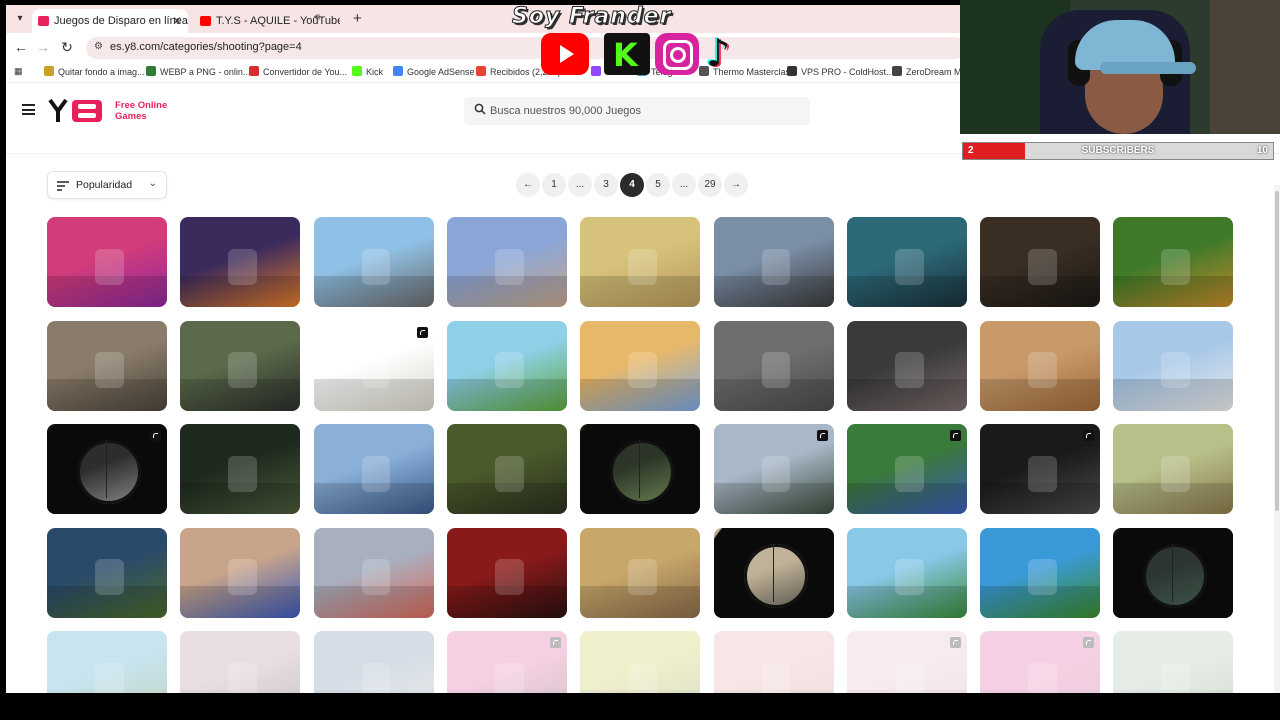 The image size is (1280, 720). Describe the element at coordinates (710, 185) in the screenshot. I see `page-button: 29` at that location.